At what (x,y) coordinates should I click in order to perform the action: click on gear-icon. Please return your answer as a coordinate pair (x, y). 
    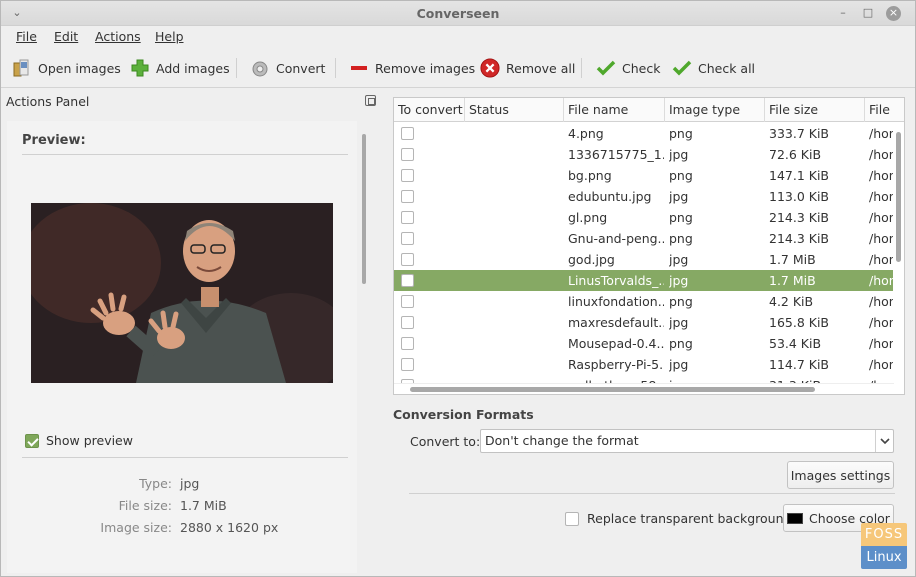
    Looking at the image, I should click on (260, 68).